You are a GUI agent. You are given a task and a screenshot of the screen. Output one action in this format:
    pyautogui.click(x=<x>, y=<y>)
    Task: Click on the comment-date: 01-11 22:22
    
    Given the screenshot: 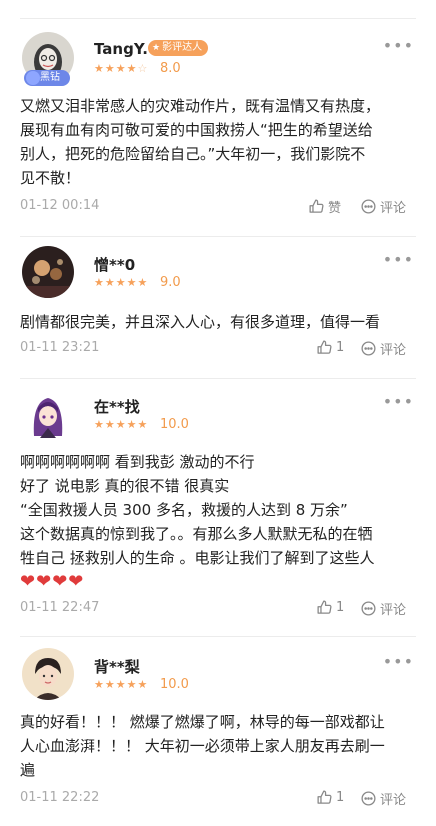 What is the action you would take?
    pyautogui.click(x=60, y=797)
    